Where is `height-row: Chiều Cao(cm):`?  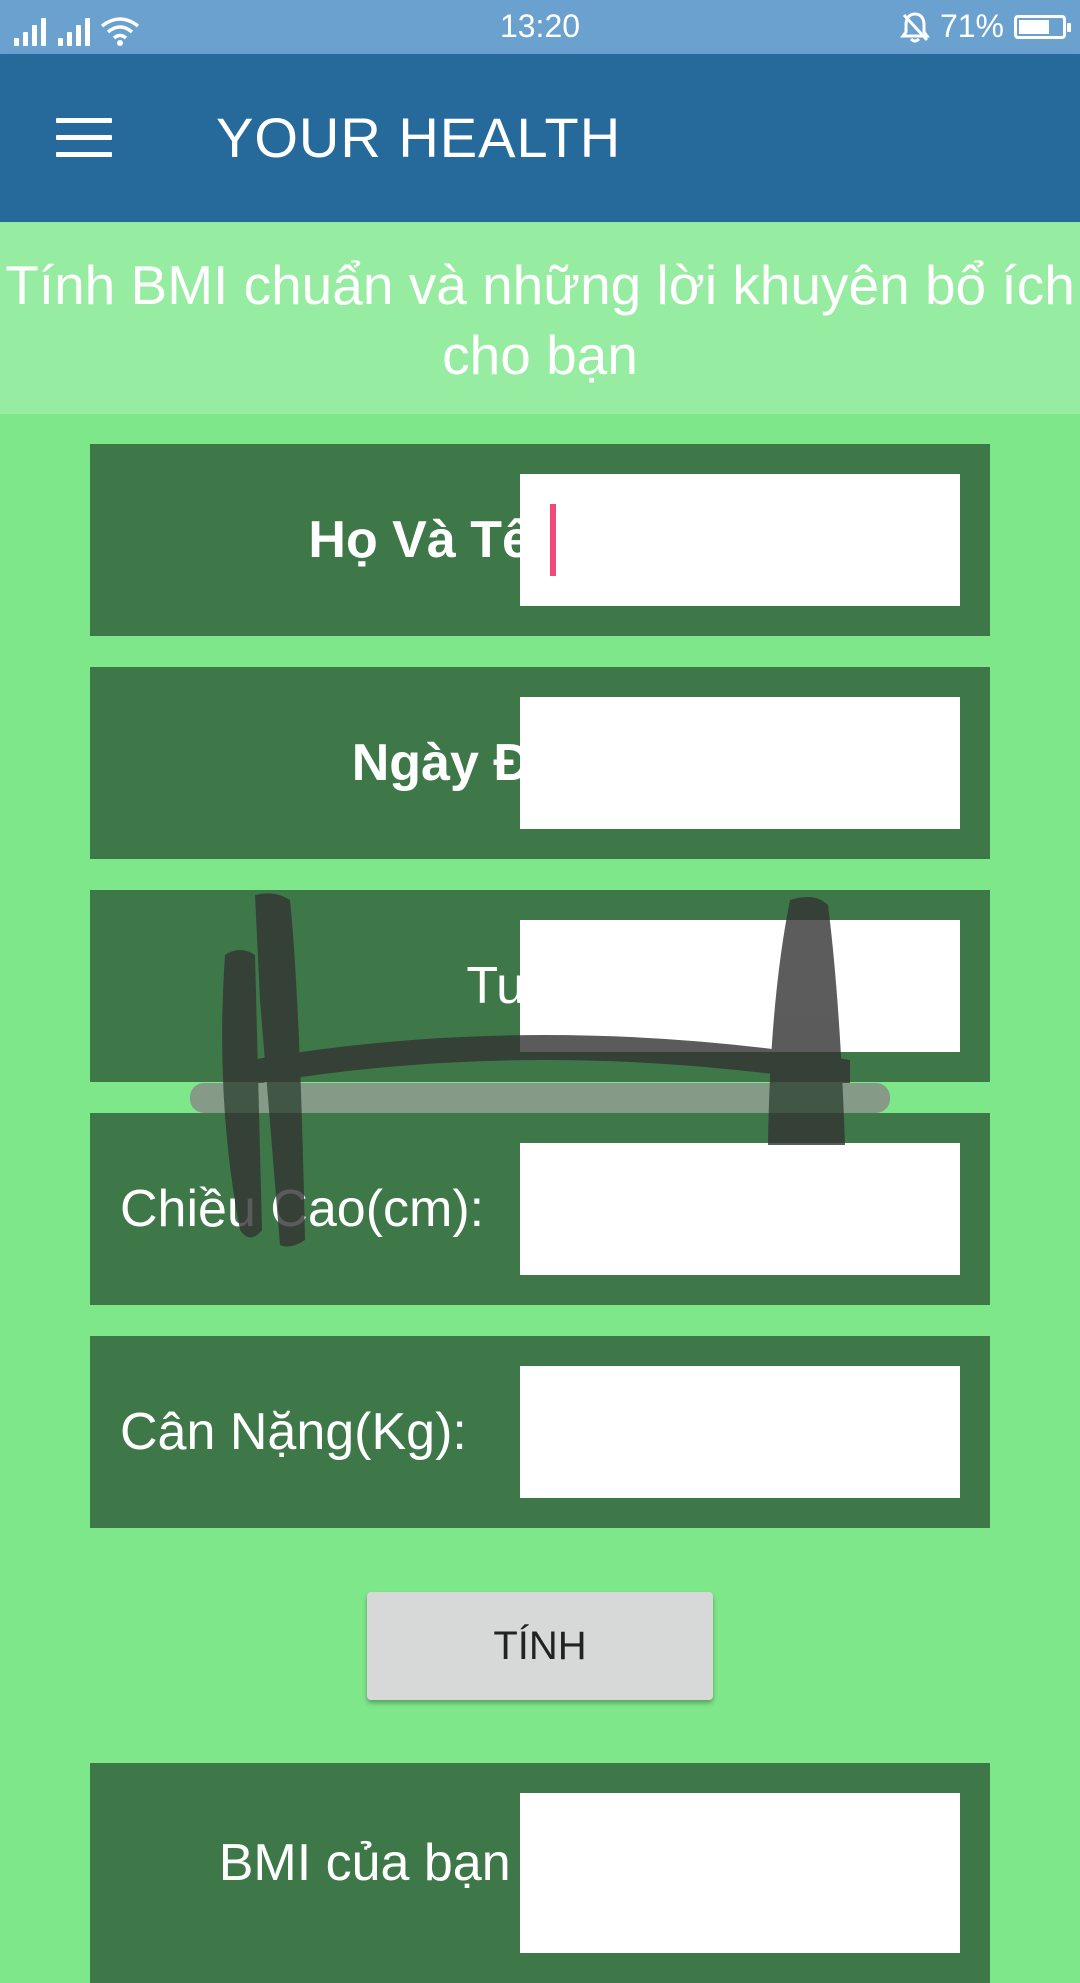
height-row: Chiều Cao(cm): is located at coordinates (540, 1209).